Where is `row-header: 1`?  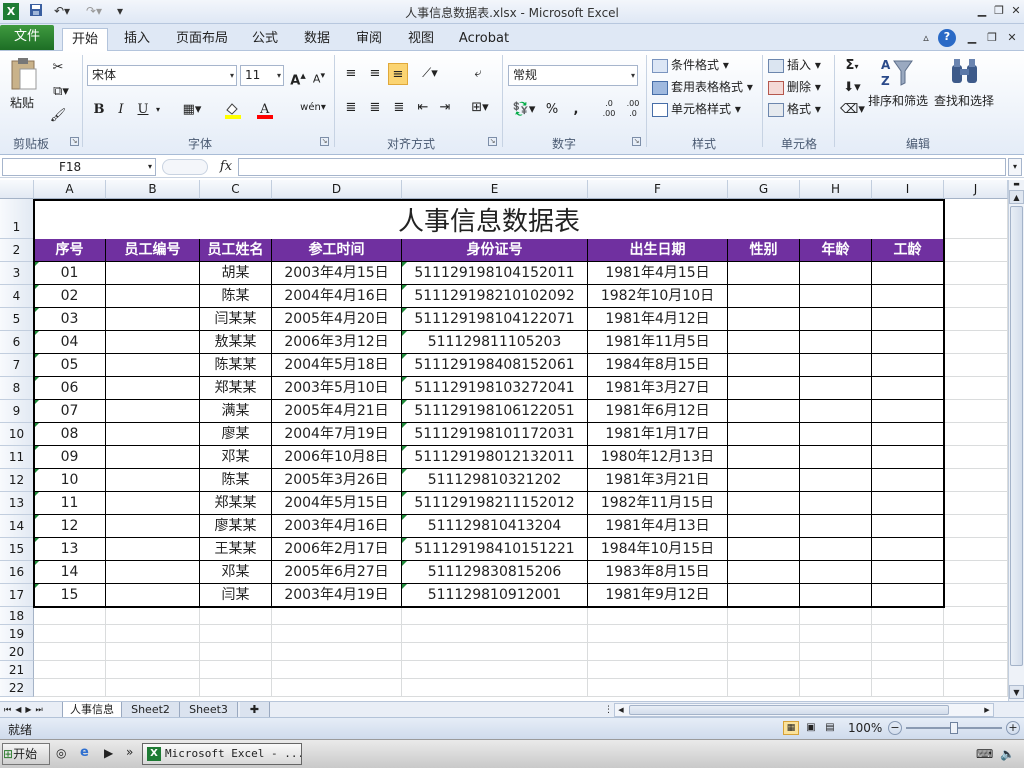
row-header: 1 is located at coordinates (17, 219).